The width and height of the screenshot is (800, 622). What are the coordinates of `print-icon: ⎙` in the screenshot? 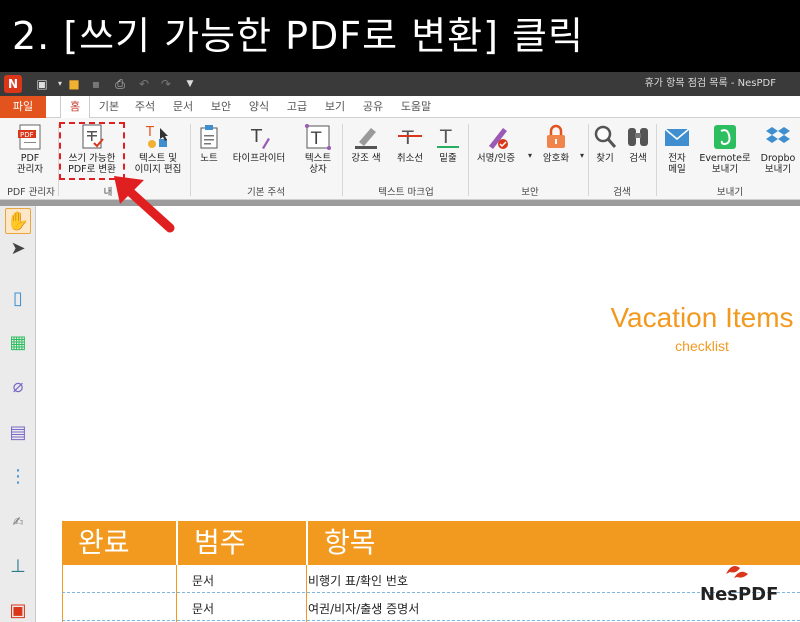 It's located at (120, 84).